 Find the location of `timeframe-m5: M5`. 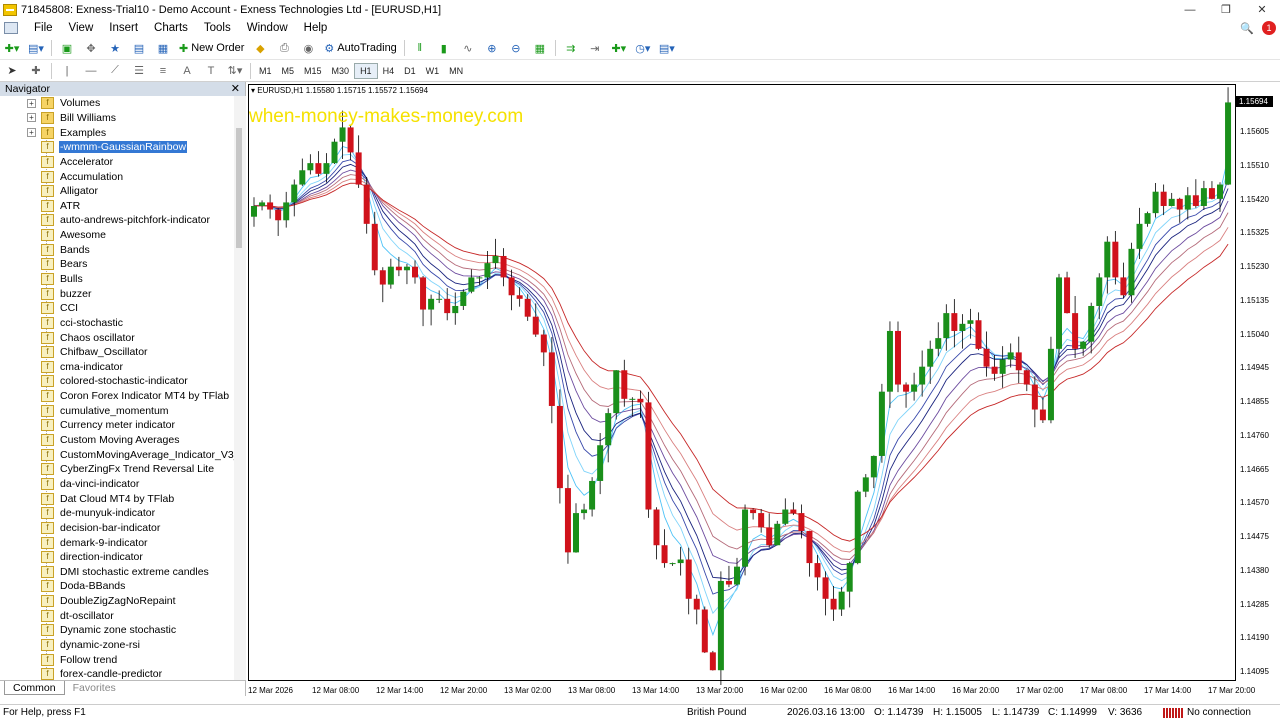

timeframe-m5: M5 is located at coordinates (288, 71).